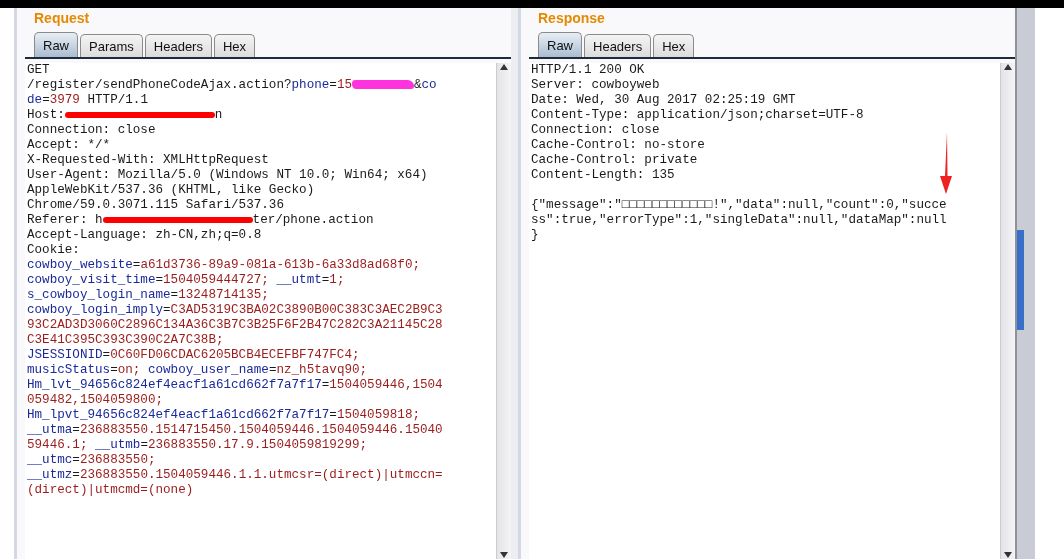 This screenshot has width=1064, height=559. I want to click on code-text: Hm_lvt_94656c824ef4eacf1a61cd662f7a7f17, so click(174, 385).